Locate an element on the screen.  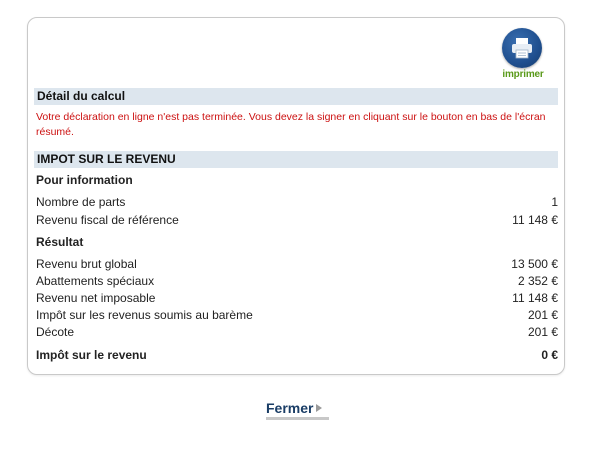
row-label: Revenu fiscal de référence is located at coordinates (107, 220).